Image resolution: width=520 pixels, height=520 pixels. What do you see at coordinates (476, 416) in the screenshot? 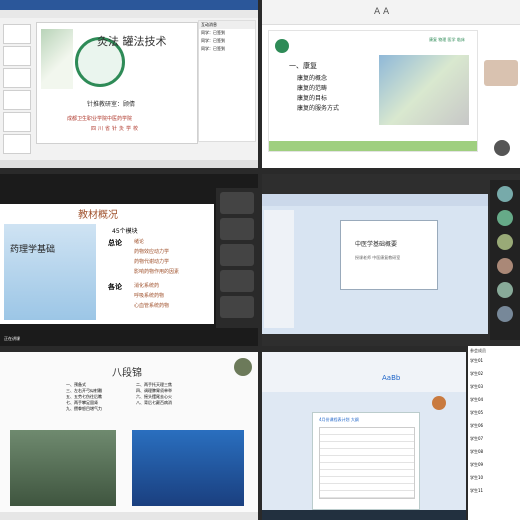
I see `list-item: 学生05` at bounding box center [476, 416].